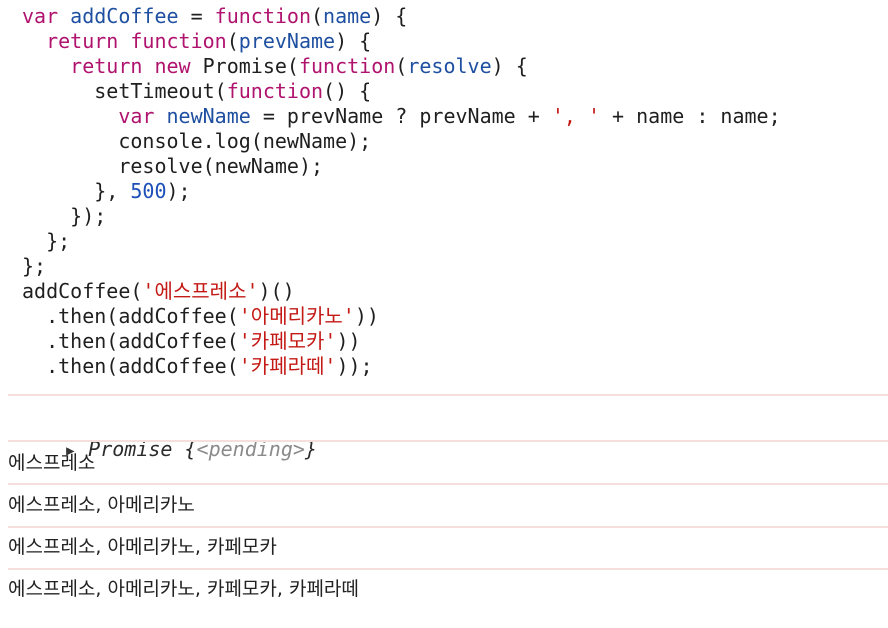 The width and height of the screenshot is (888, 628). I want to click on code-token: new, so click(172, 66).